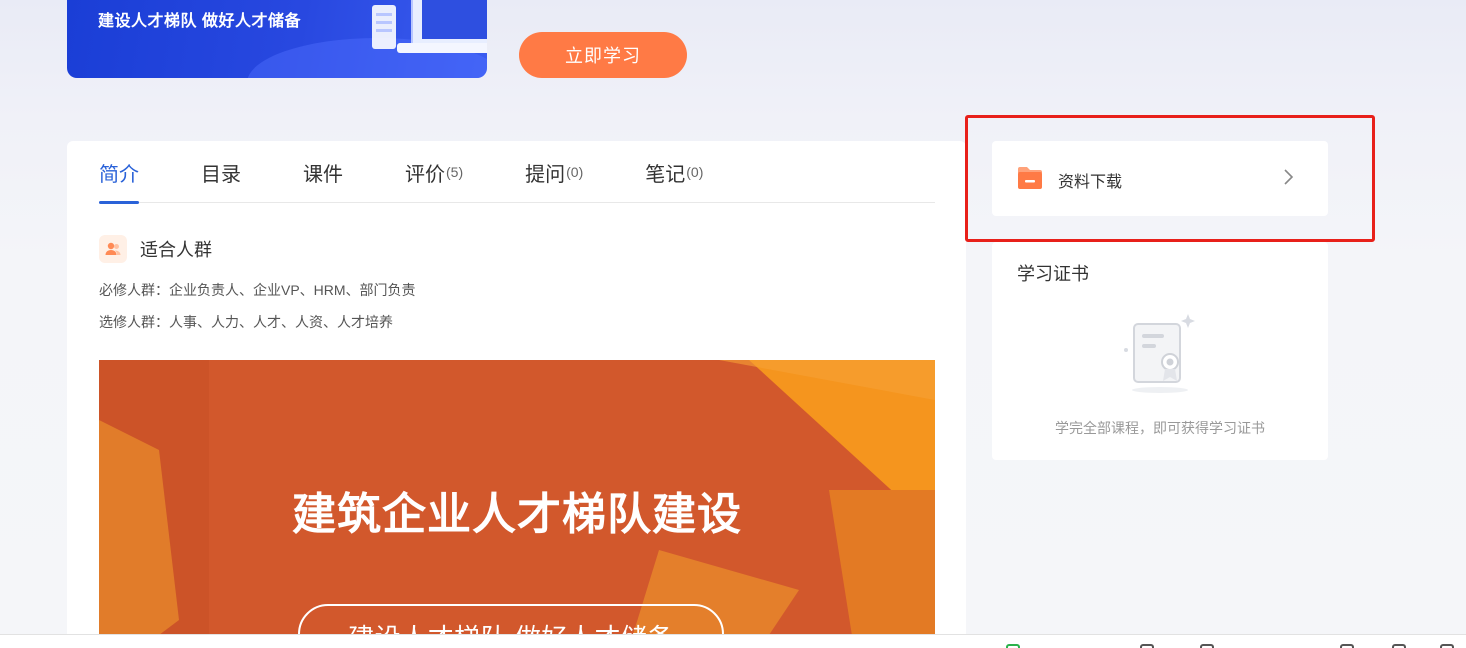  What do you see at coordinates (246, 322) in the screenshot?
I see `optional-audience-text: 选修人群：人事、人力、人才、人资、人才培养` at bounding box center [246, 322].